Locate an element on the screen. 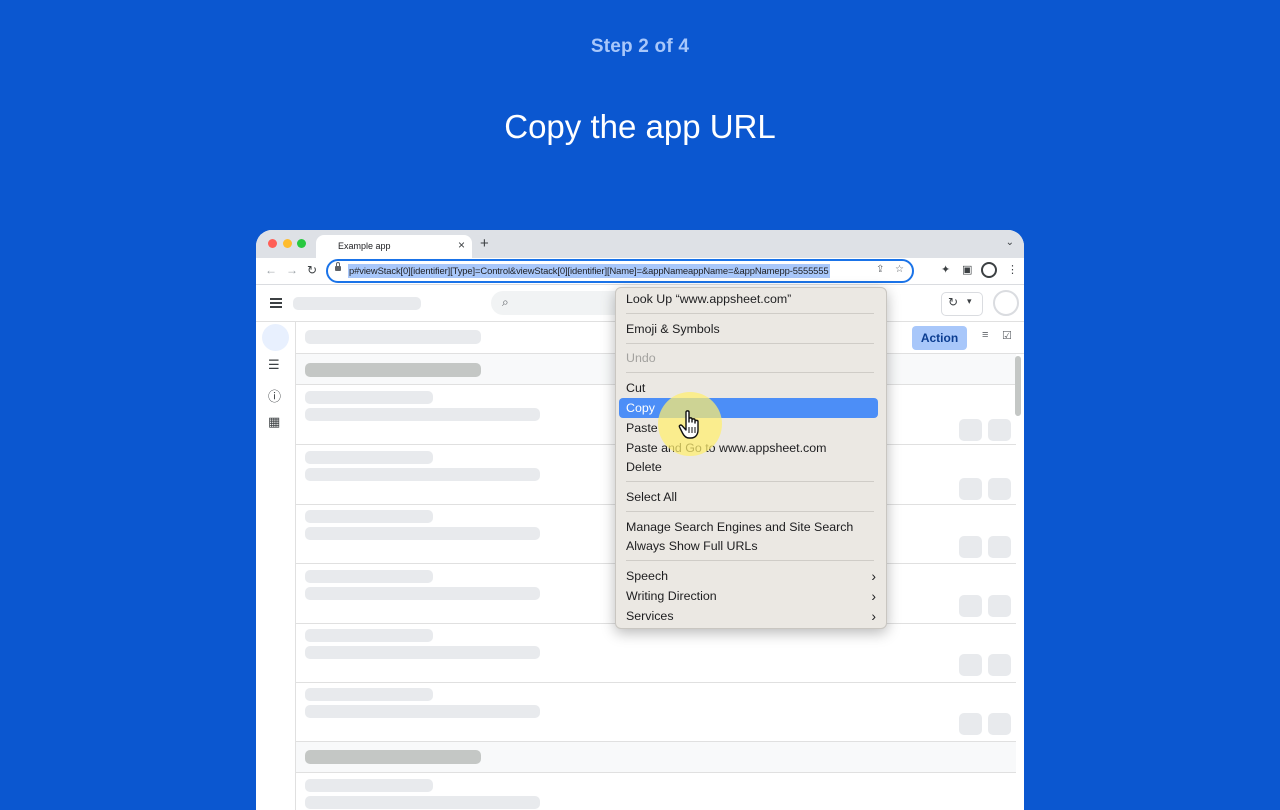 The width and height of the screenshot is (1280, 810). action-button: Action is located at coordinates (939, 338).